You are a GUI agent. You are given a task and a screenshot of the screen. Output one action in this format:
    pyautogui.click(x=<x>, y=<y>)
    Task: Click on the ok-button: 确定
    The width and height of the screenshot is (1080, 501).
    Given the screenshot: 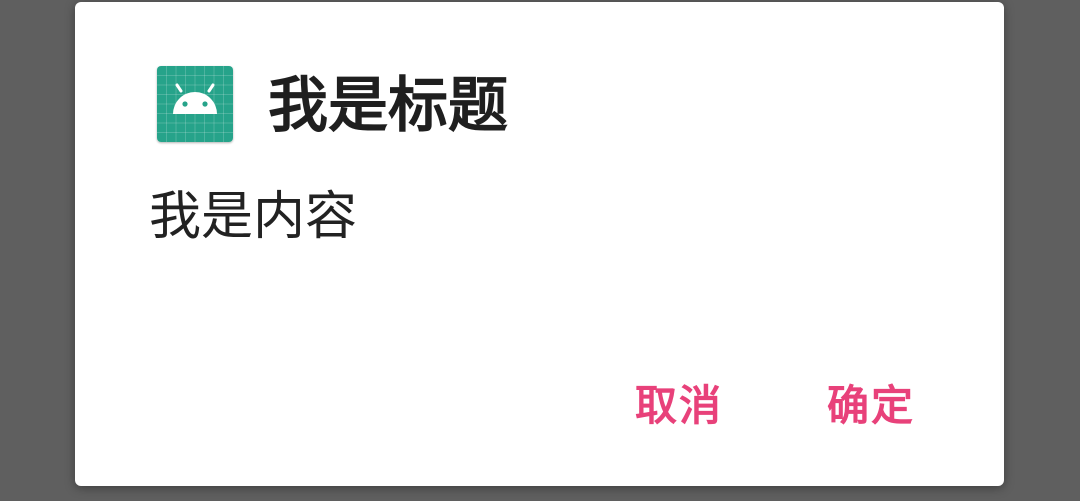 What is the action you would take?
    pyautogui.click(x=871, y=406)
    